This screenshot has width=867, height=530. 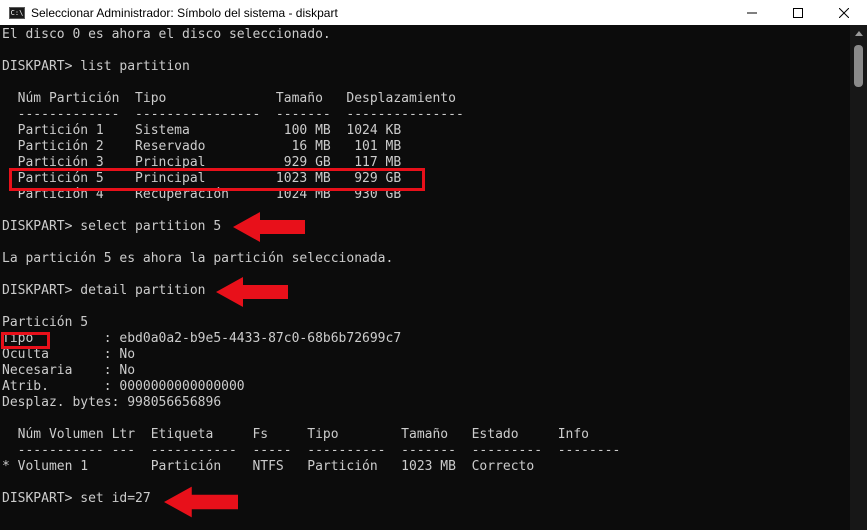 What do you see at coordinates (45, 322) in the screenshot?
I see `console-line-18: Partición 5` at bounding box center [45, 322].